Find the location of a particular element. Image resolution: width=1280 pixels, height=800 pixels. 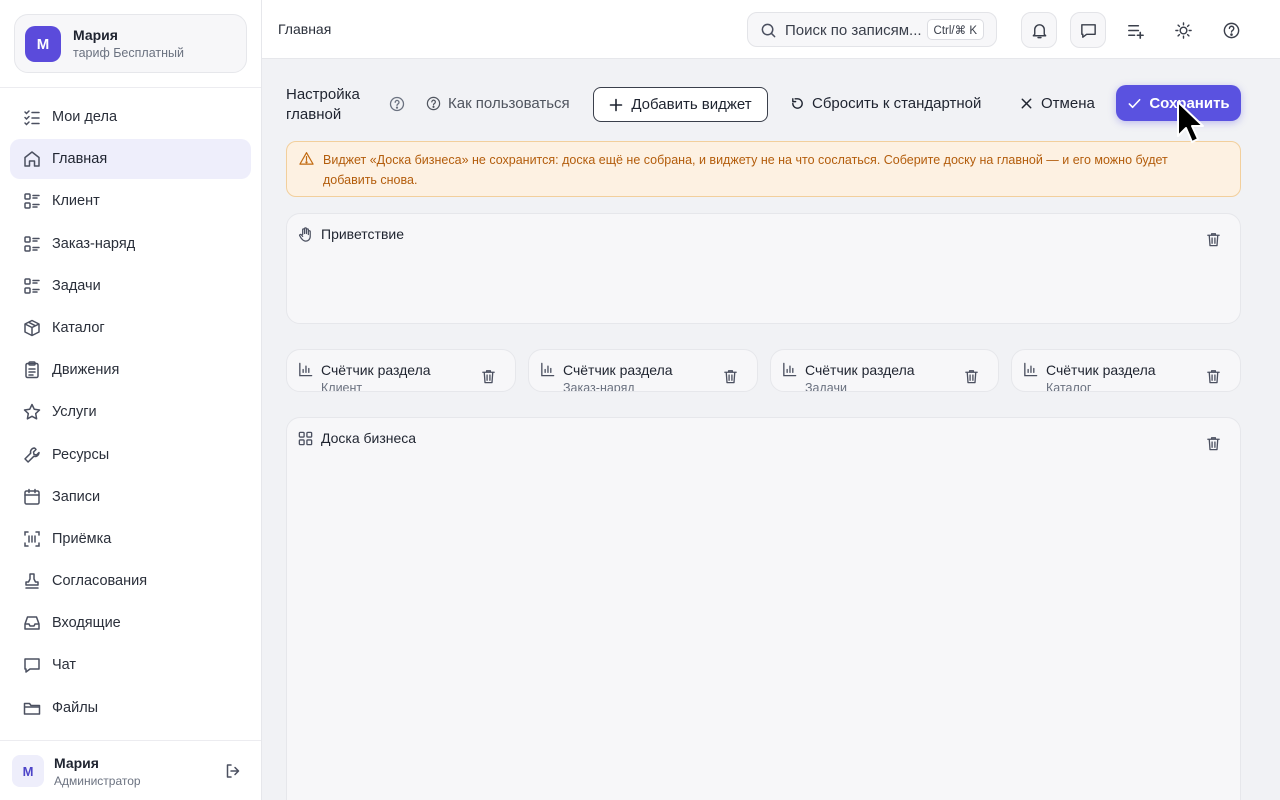

search-input: Поиск по записям... Ctrl/⌘ K is located at coordinates (872, 29).